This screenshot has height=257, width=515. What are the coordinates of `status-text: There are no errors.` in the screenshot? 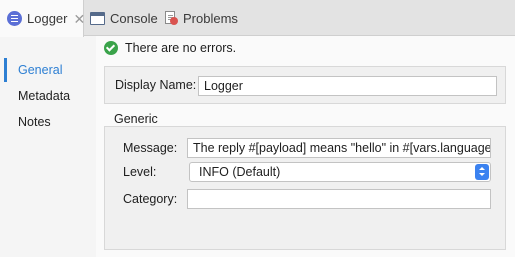 It's located at (181, 48).